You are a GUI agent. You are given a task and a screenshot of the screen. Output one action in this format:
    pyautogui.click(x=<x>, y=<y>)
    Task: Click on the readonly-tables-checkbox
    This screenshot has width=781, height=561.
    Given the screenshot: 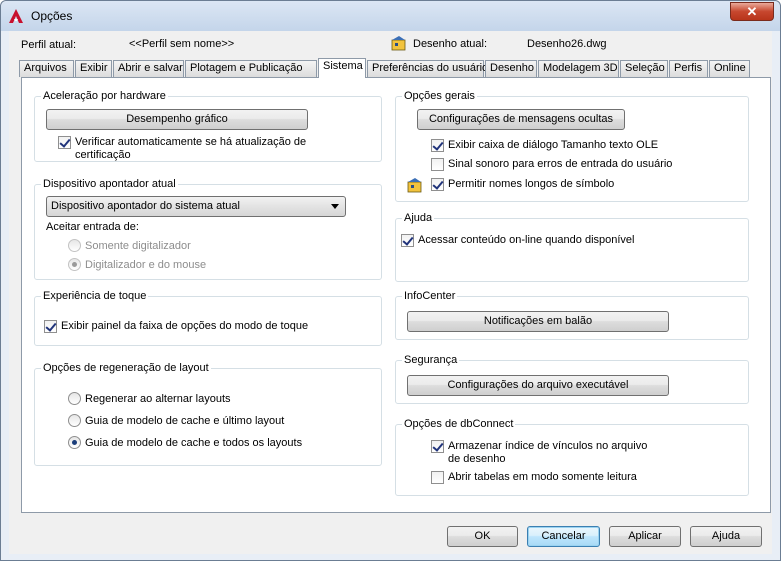 What is the action you would take?
    pyautogui.click(x=437, y=477)
    